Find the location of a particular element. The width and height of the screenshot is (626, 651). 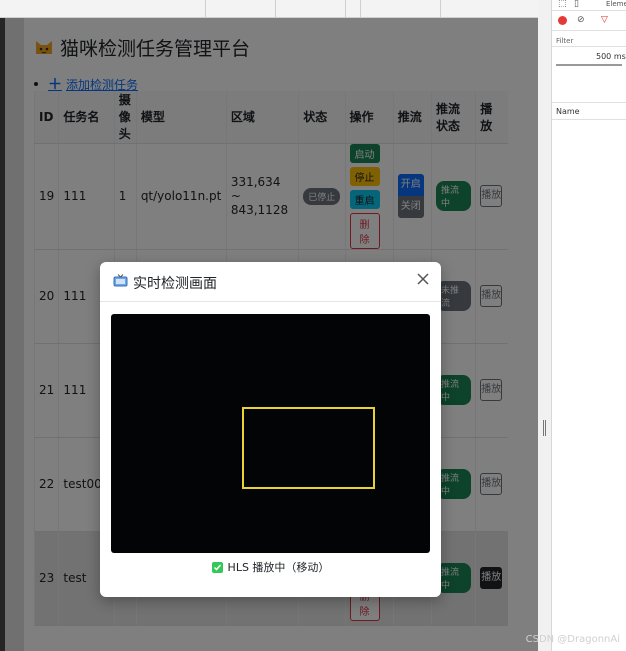

modal-header: 实时检测画面 is located at coordinates (270, 282).